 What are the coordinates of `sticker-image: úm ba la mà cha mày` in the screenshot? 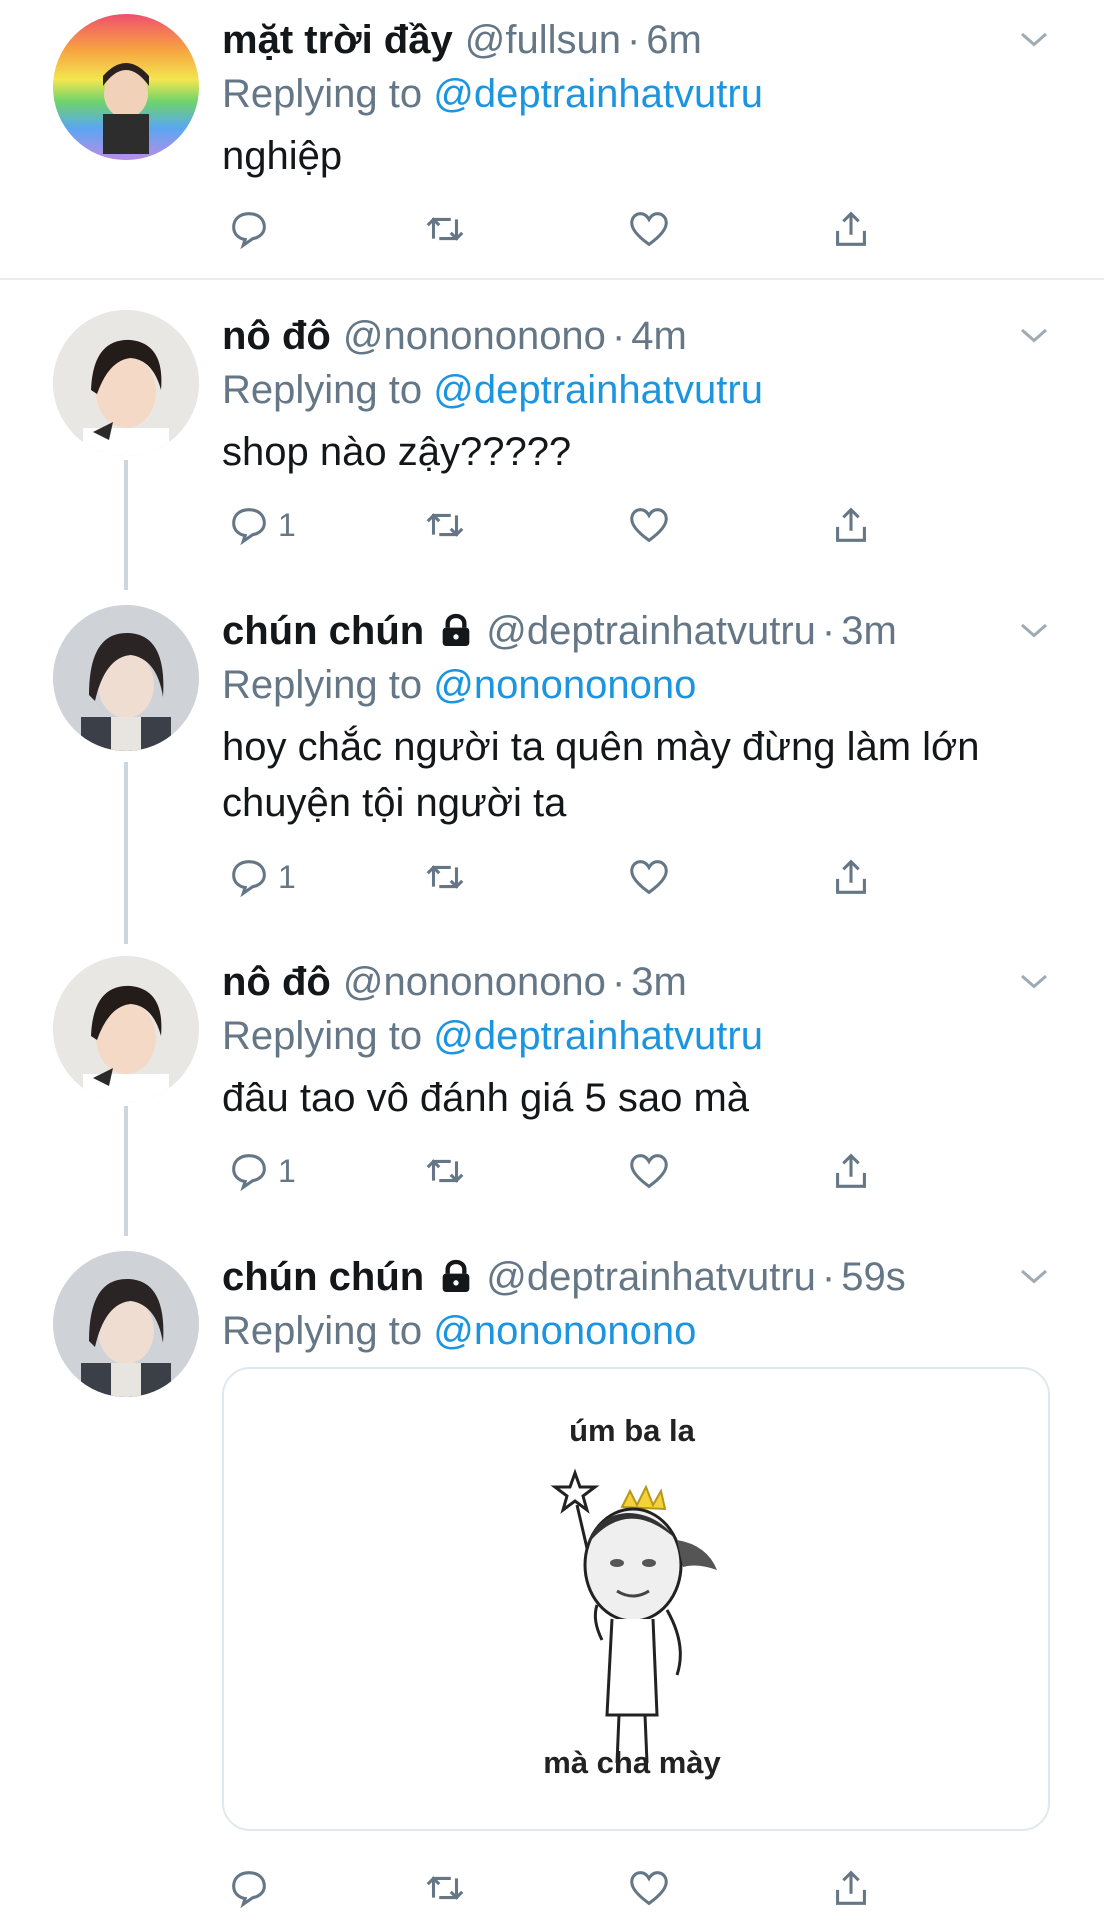 It's located at (632, 1599).